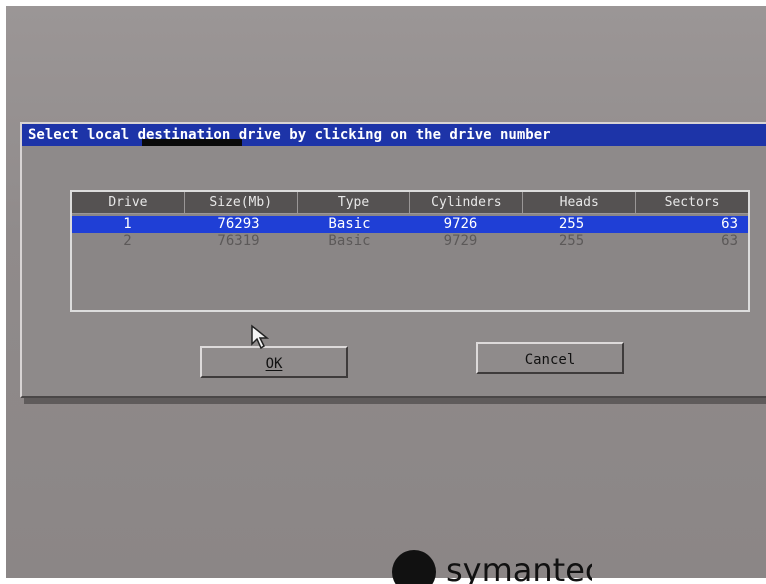  Describe the element at coordinates (460, 224) in the screenshot. I see `cell-cylinders: 9726` at that location.